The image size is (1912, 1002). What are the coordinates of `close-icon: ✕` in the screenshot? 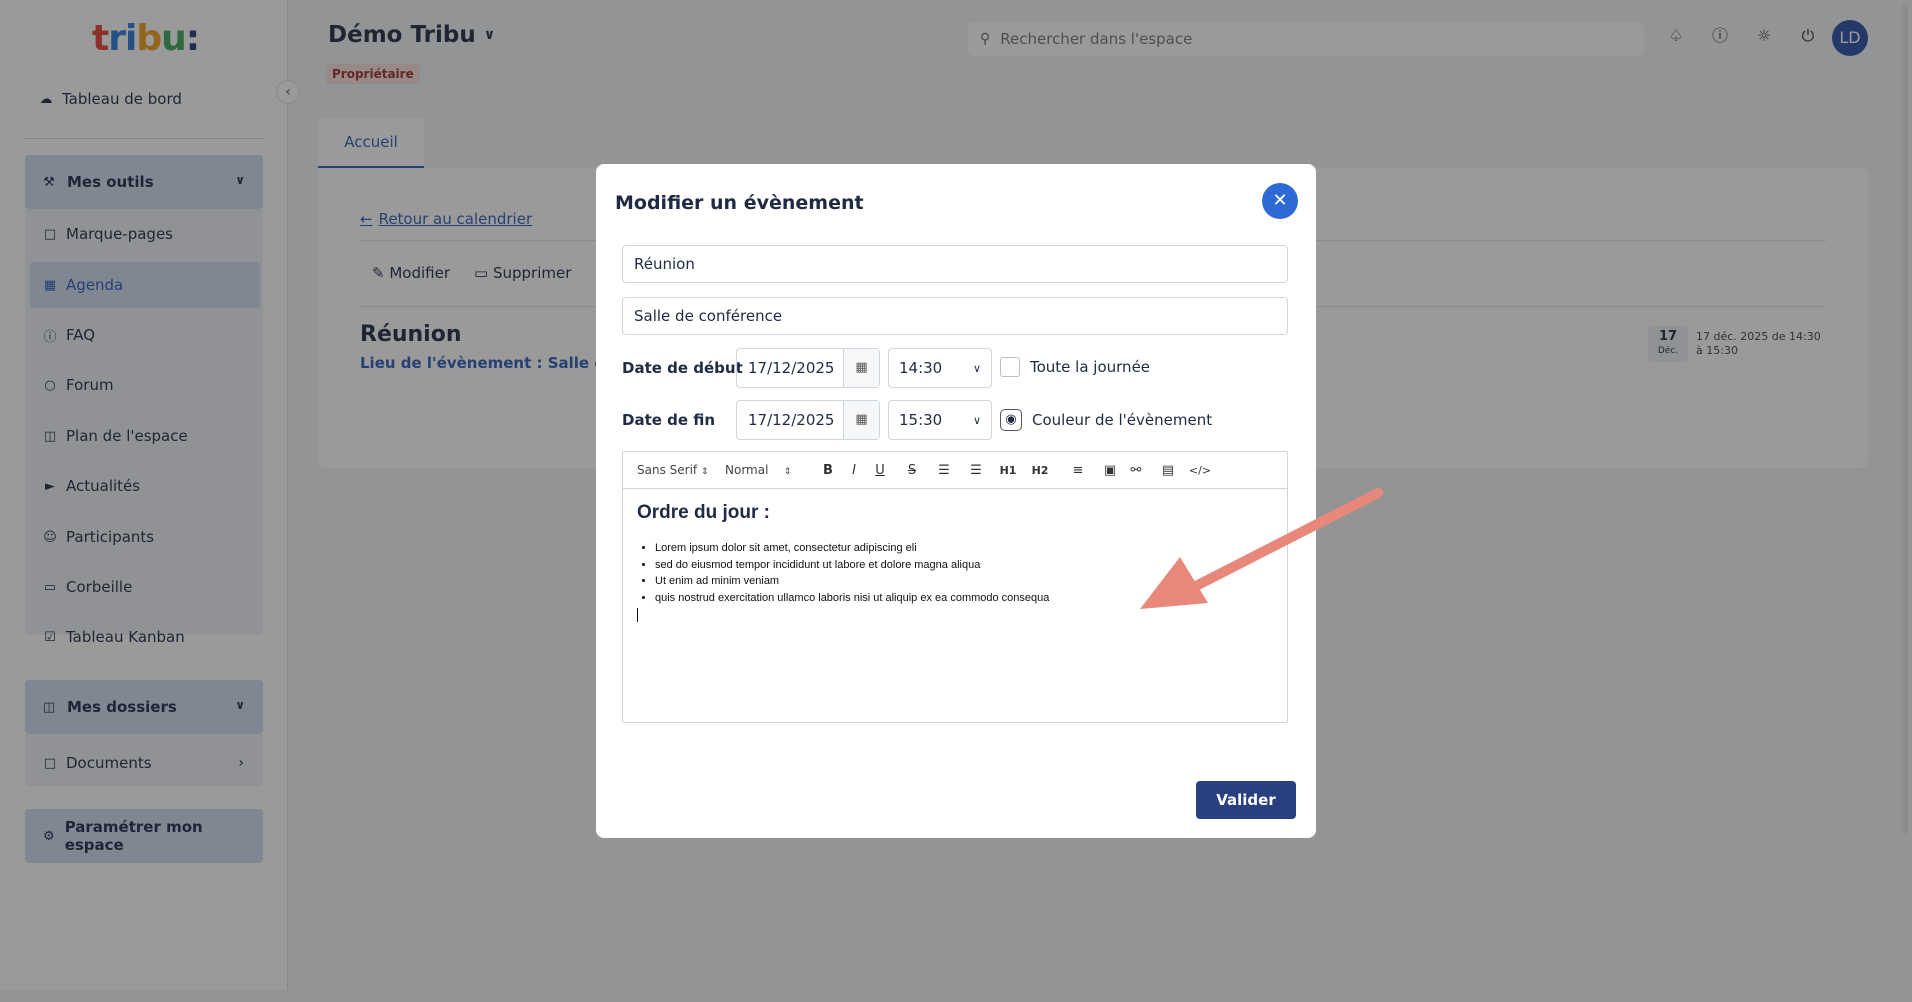 It's located at (1280, 200).